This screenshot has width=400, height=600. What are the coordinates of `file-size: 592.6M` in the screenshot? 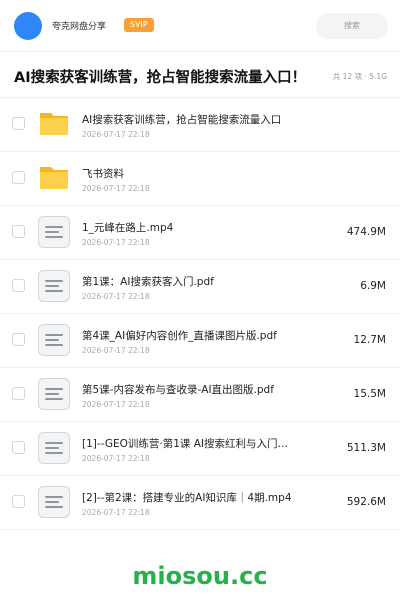 It's located at (366, 502).